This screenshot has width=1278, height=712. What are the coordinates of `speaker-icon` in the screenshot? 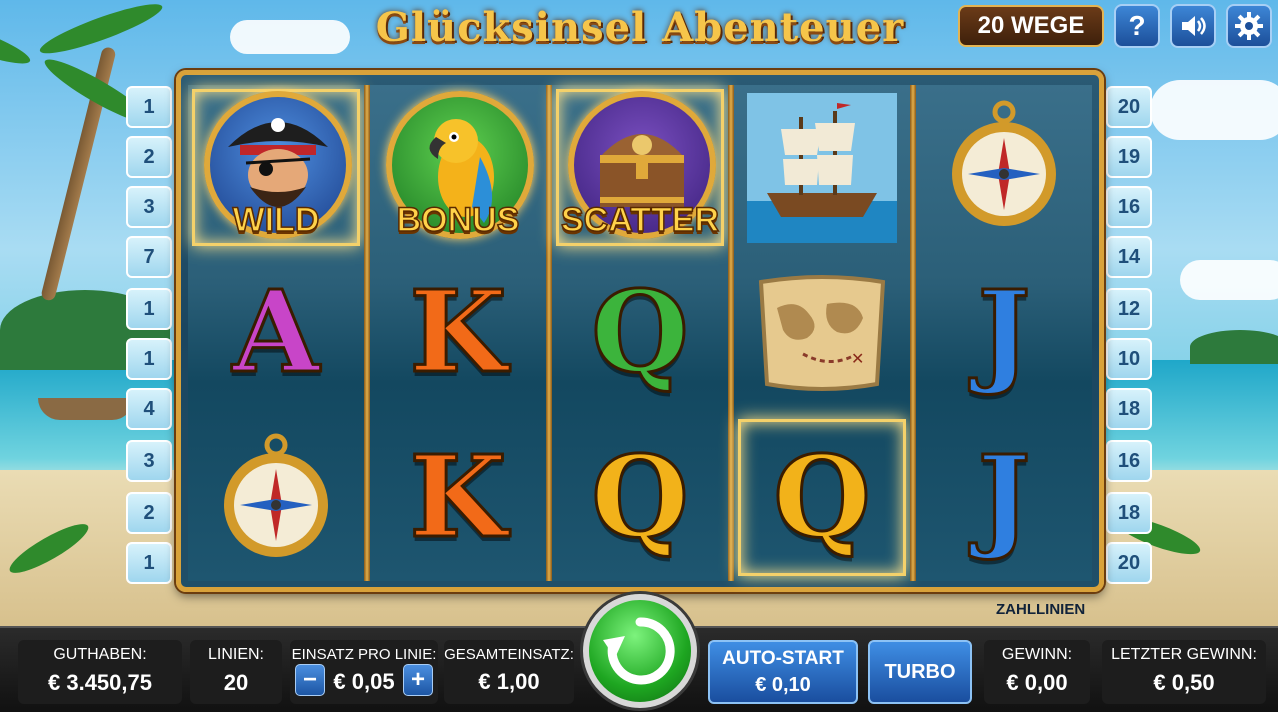 It's located at (1194, 26).